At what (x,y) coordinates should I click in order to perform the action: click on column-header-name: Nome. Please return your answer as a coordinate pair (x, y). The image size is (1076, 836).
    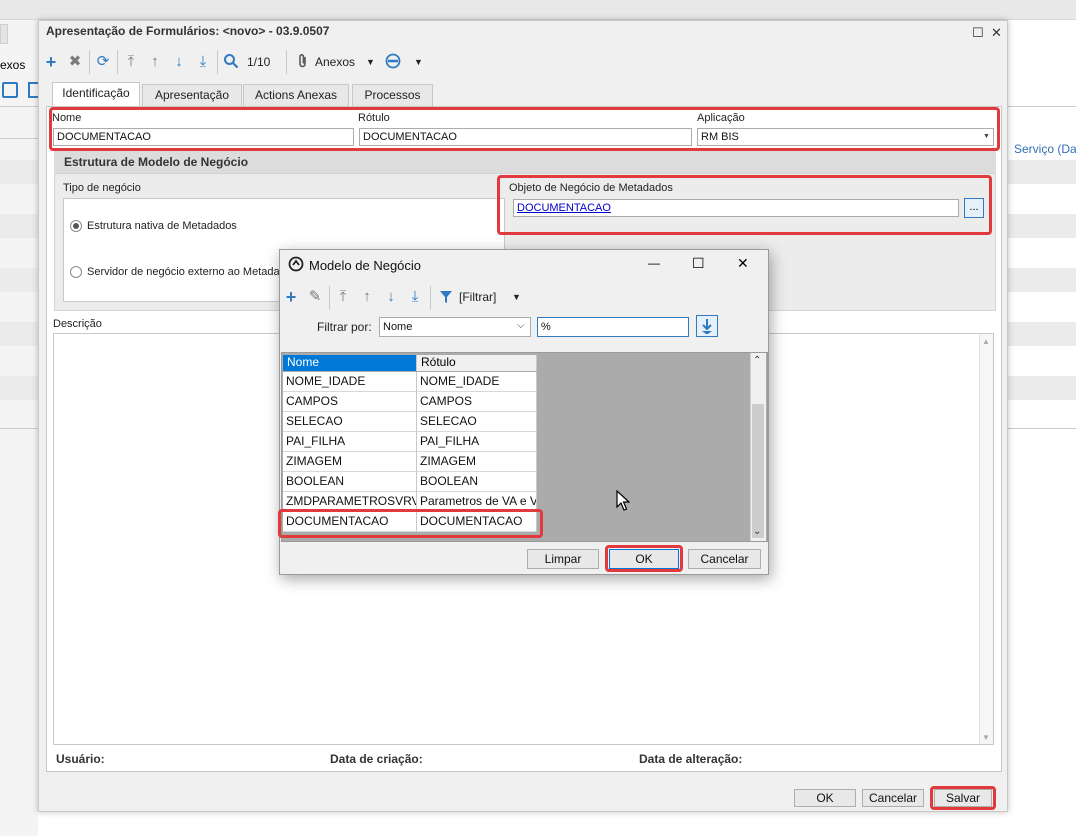
    Looking at the image, I should click on (350, 363).